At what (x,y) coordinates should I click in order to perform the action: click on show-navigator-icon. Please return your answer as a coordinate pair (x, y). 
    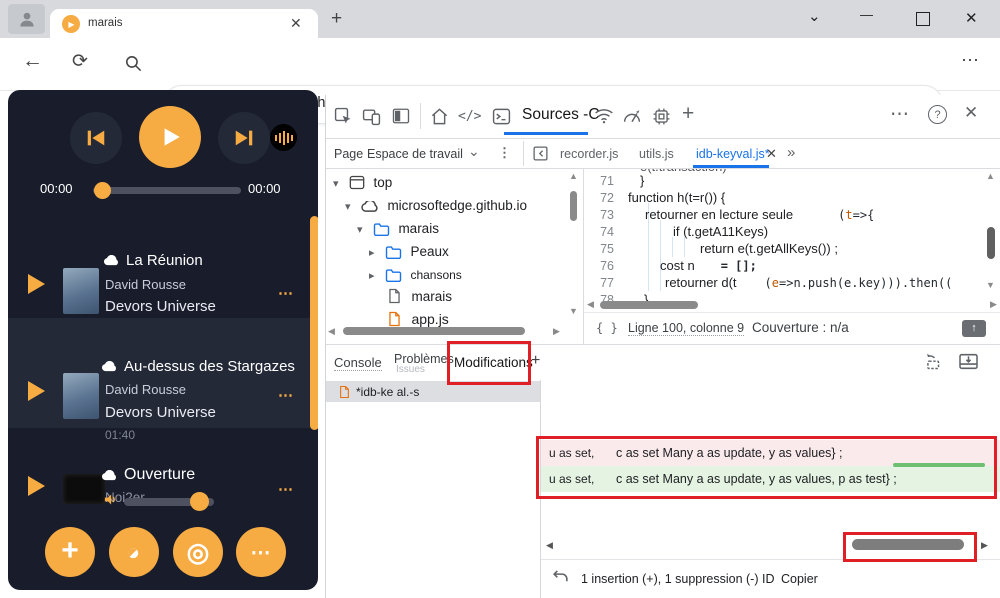
    Looking at the image, I should click on (540, 153).